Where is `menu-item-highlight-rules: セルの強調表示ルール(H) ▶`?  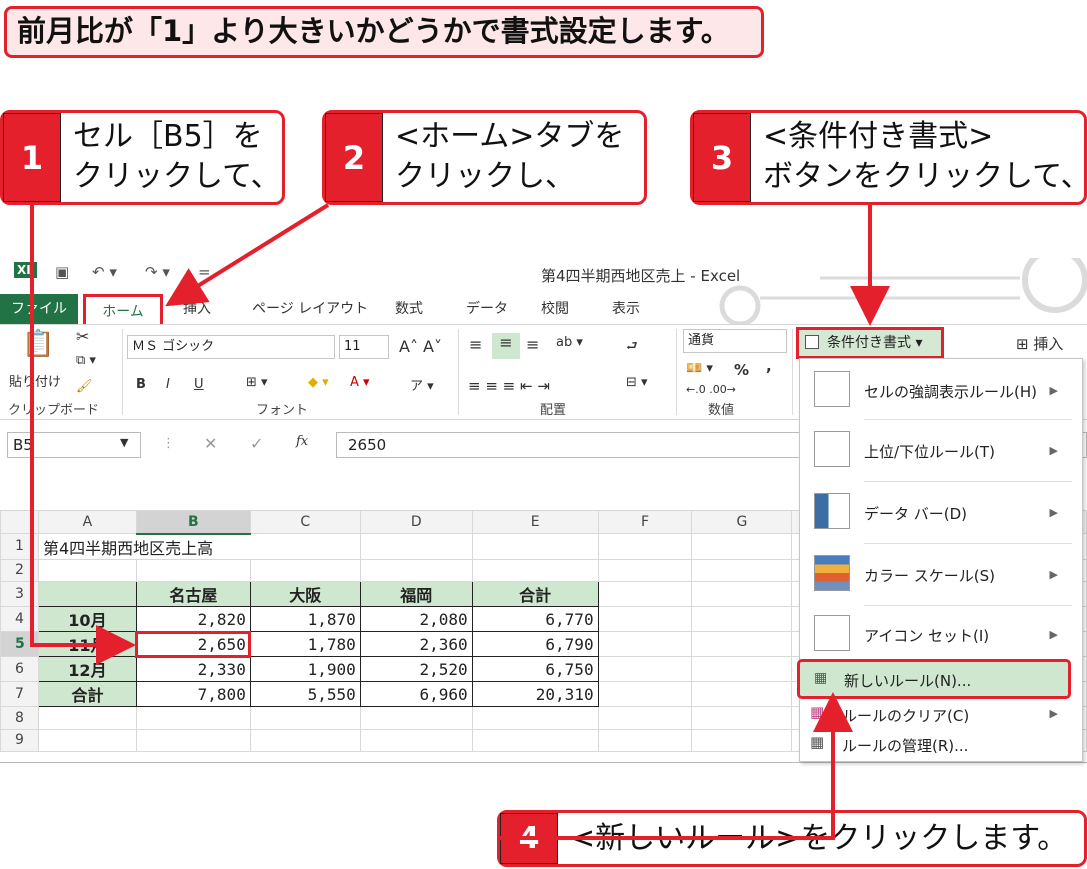 menu-item-highlight-rules: セルの強調表示ルール(H) ▶ is located at coordinates (941, 391).